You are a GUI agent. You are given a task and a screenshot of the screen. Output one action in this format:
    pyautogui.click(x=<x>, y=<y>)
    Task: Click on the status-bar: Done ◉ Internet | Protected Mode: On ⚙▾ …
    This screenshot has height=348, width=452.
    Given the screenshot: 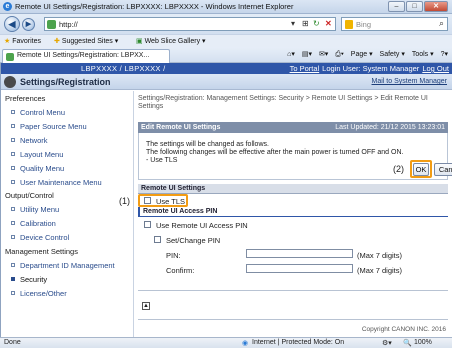 What is the action you would take?
    pyautogui.click(x=226, y=342)
    